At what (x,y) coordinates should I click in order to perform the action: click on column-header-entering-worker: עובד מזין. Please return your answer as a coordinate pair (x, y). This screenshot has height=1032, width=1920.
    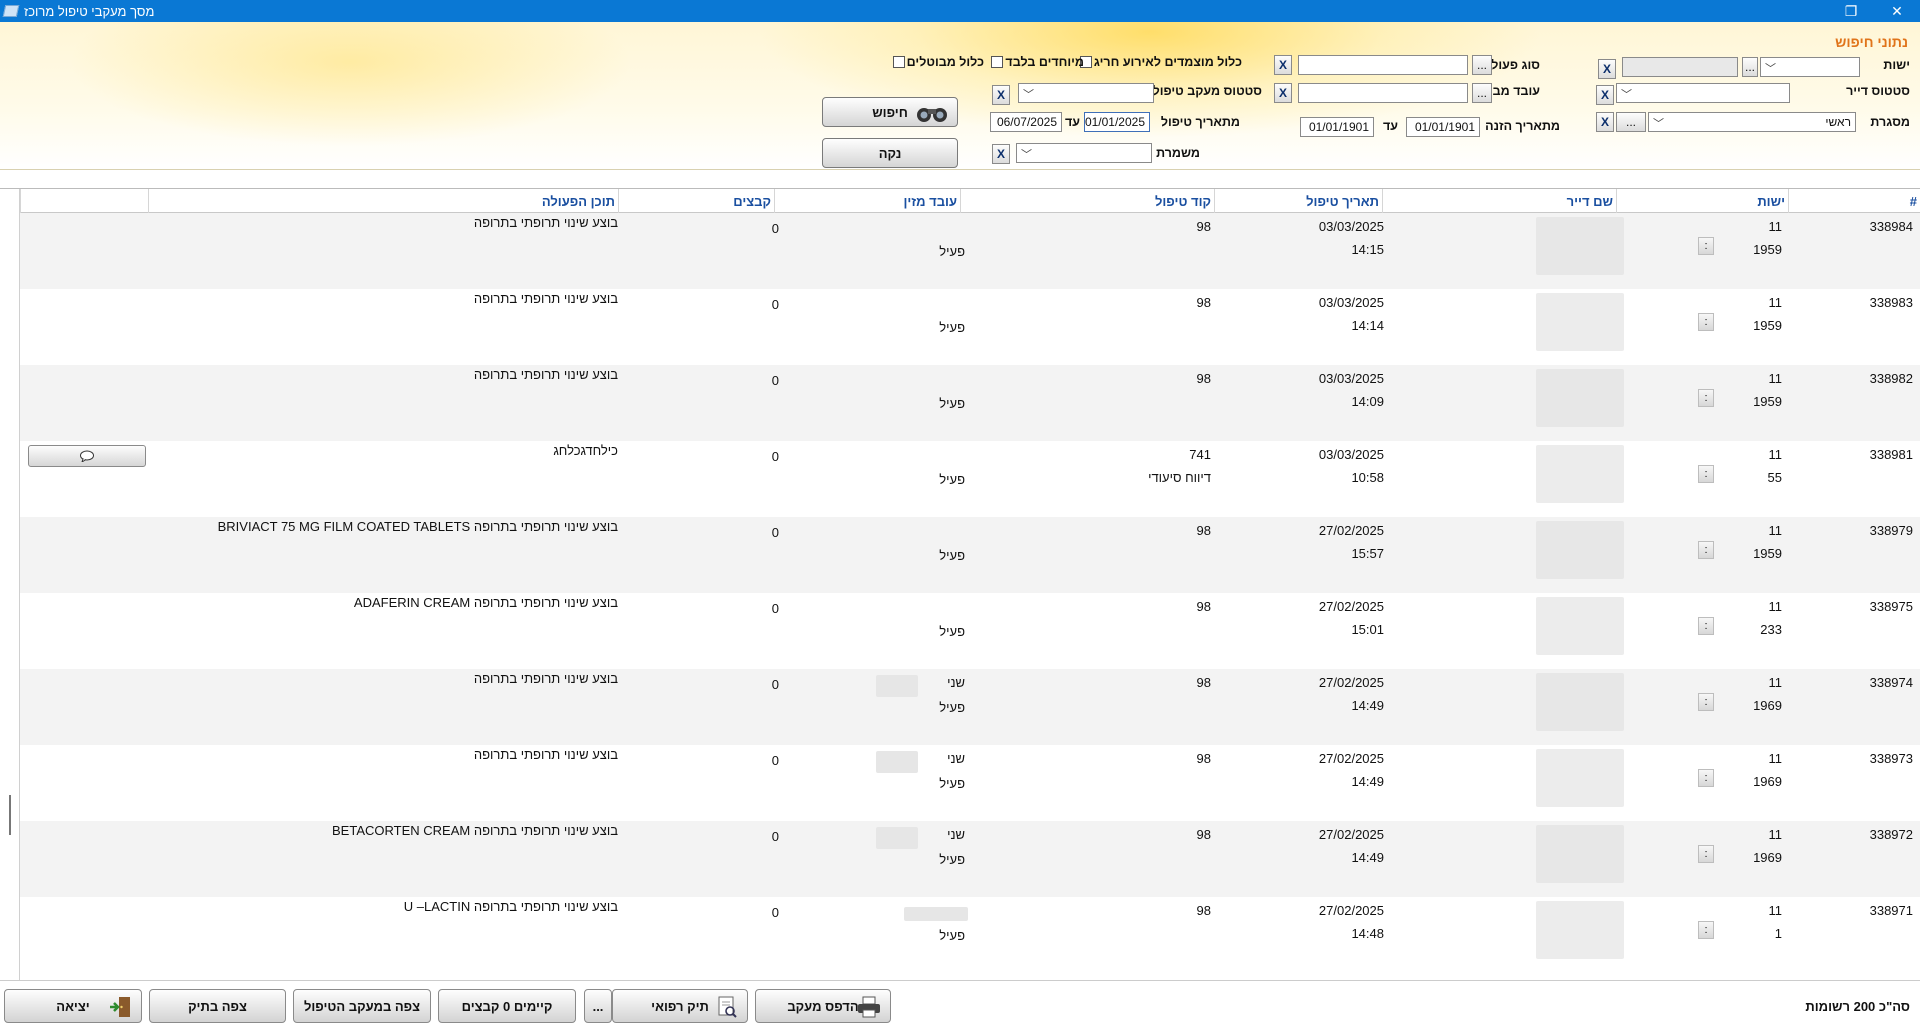
    Looking at the image, I should click on (867, 201).